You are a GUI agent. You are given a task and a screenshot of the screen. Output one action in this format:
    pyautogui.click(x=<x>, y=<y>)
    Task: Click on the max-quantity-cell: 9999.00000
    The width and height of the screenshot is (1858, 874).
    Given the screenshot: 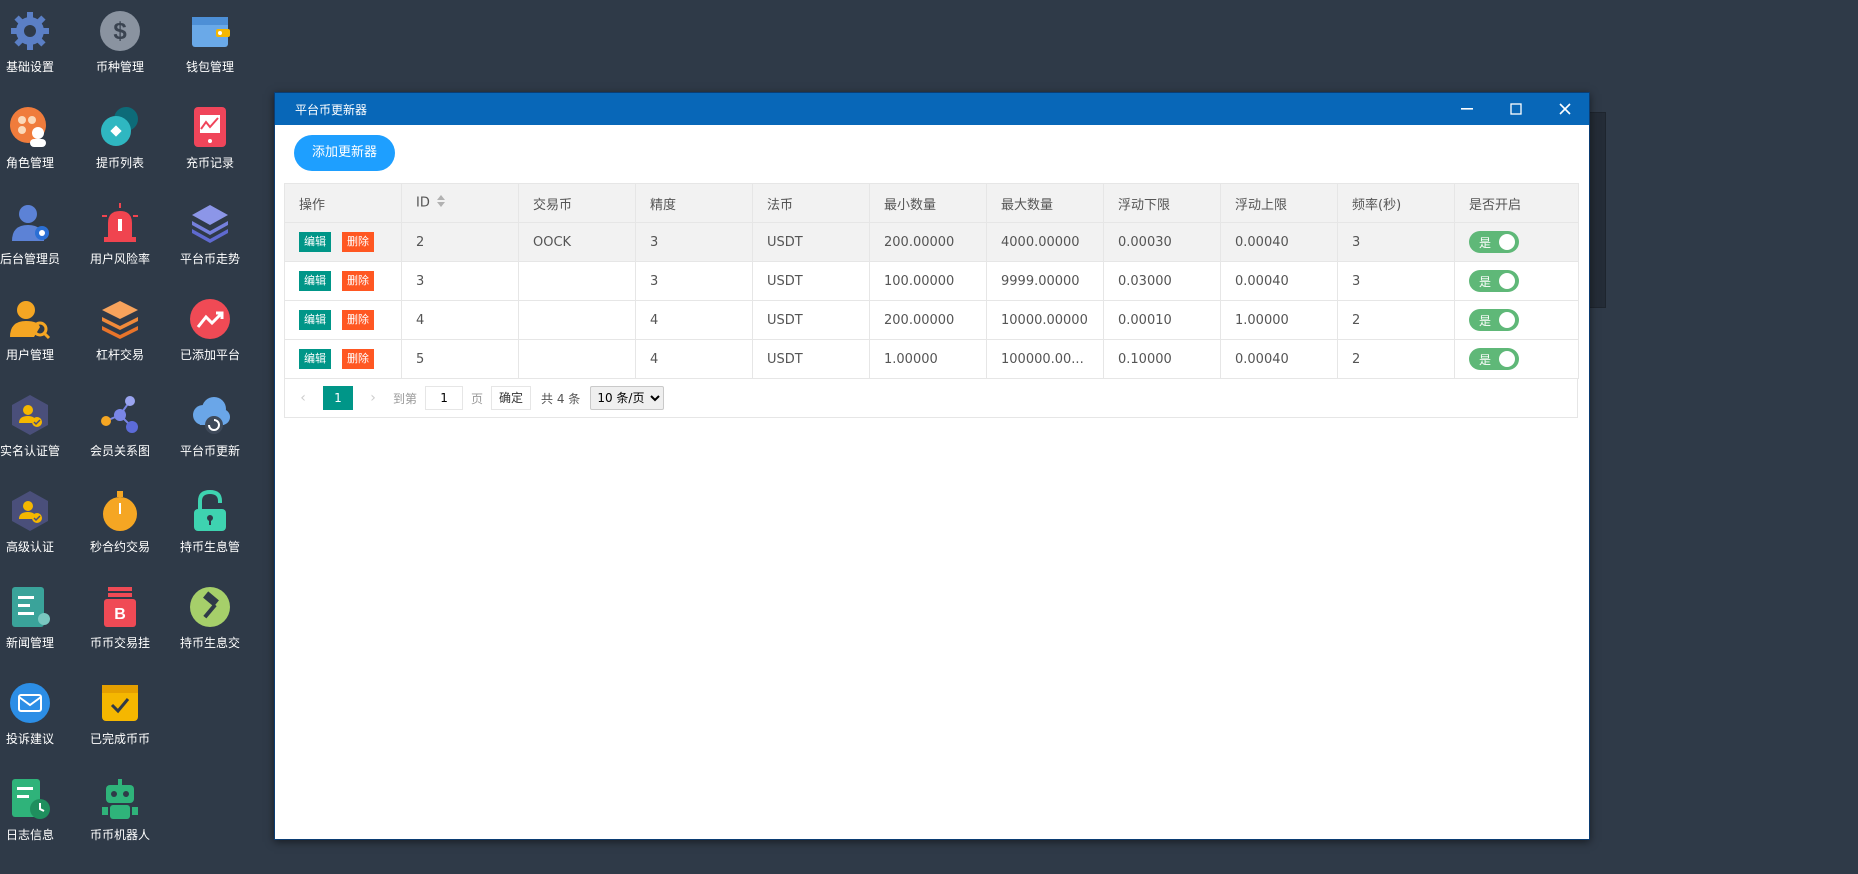 What is the action you would take?
    pyautogui.click(x=1045, y=281)
    